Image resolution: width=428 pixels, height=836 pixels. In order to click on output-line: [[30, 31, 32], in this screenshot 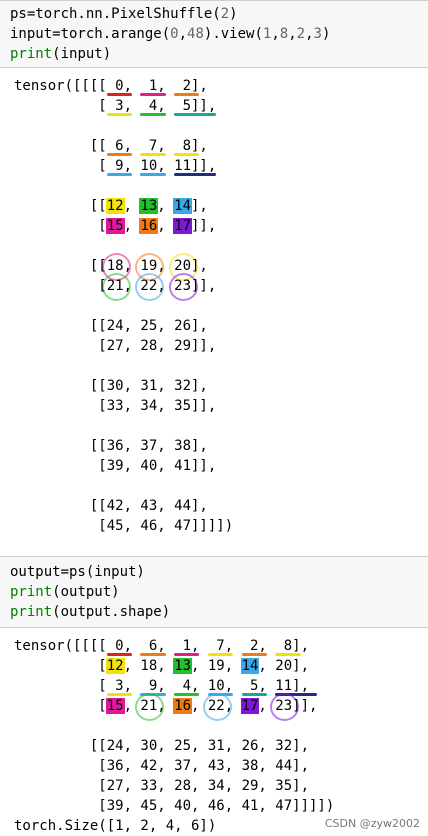, I will do `click(111, 386)`.